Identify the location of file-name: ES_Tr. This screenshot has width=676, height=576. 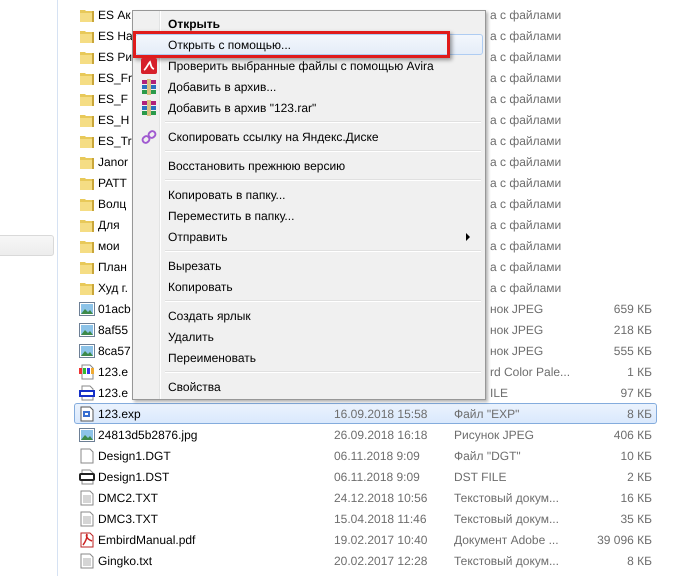
(115, 141).